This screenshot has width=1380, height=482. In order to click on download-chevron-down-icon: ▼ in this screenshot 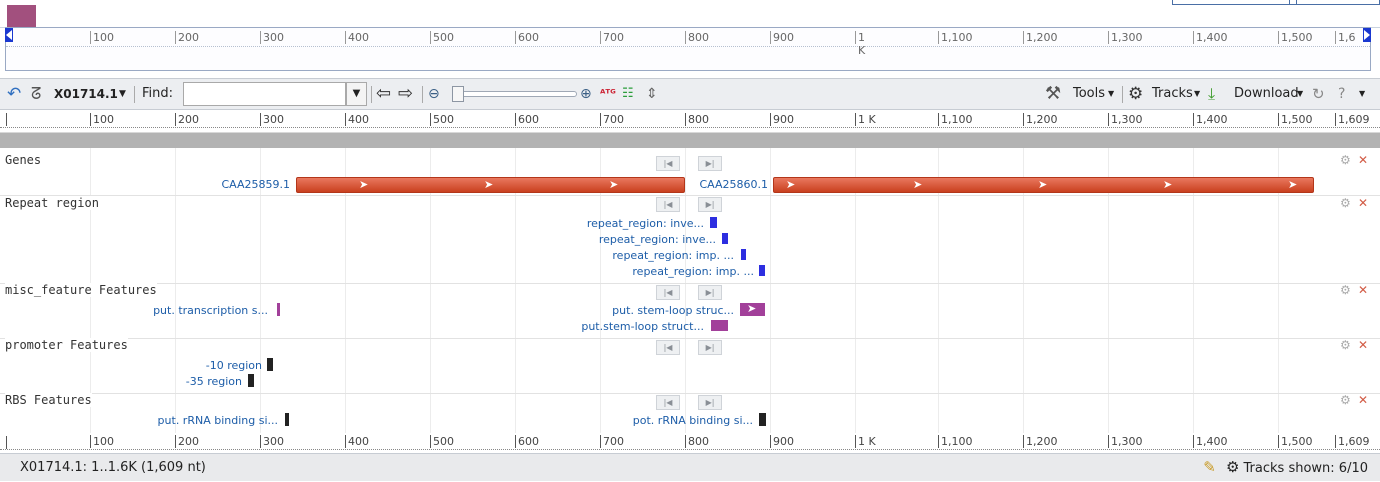, I will do `click(1300, 94)`.